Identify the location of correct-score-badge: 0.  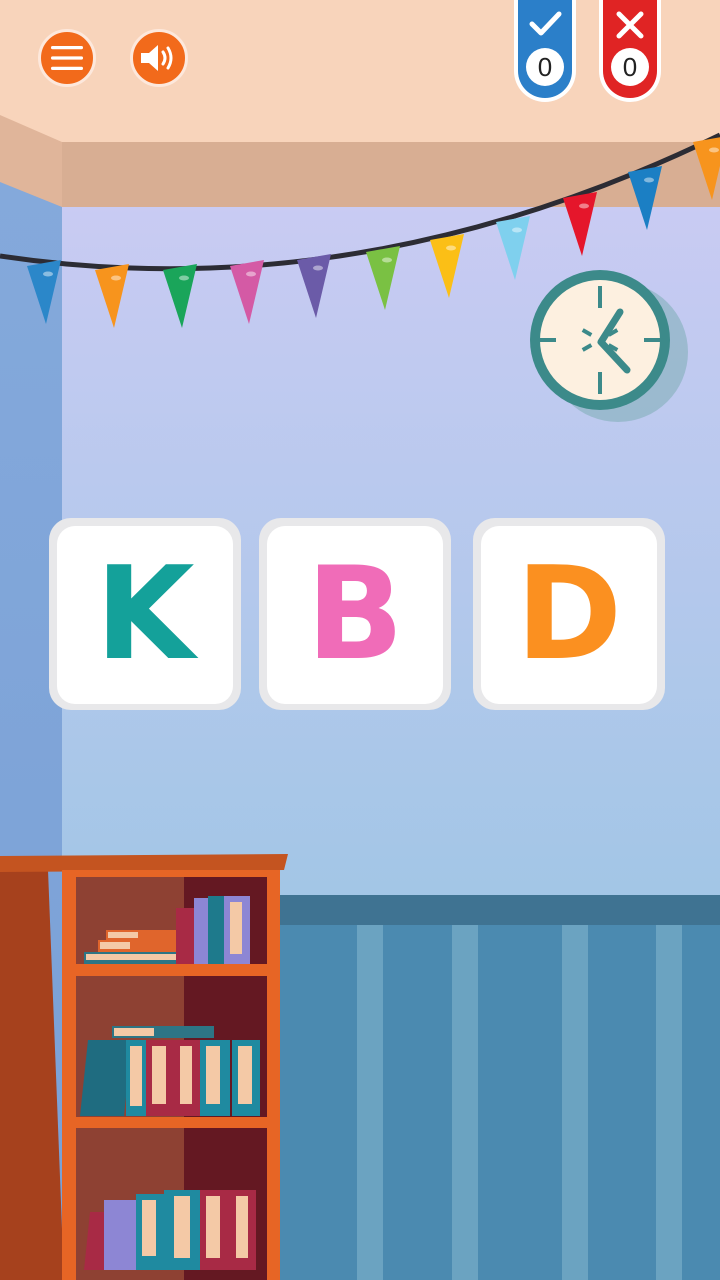
(545, 51).